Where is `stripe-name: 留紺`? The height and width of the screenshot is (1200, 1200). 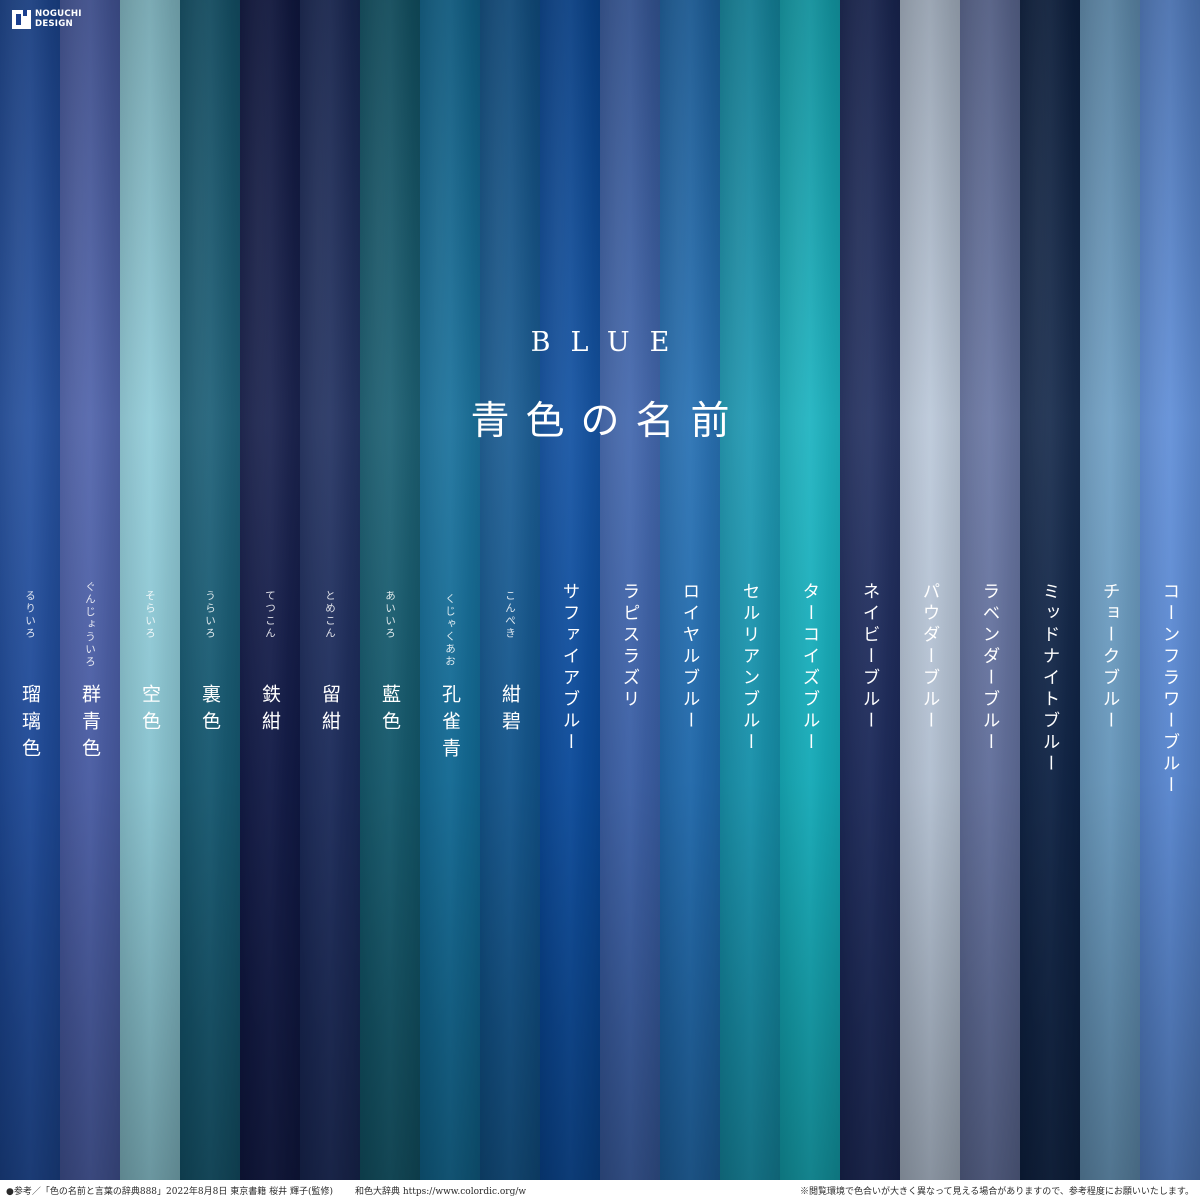
stripe-name: 留紺 is located at coordinates (330, 711).